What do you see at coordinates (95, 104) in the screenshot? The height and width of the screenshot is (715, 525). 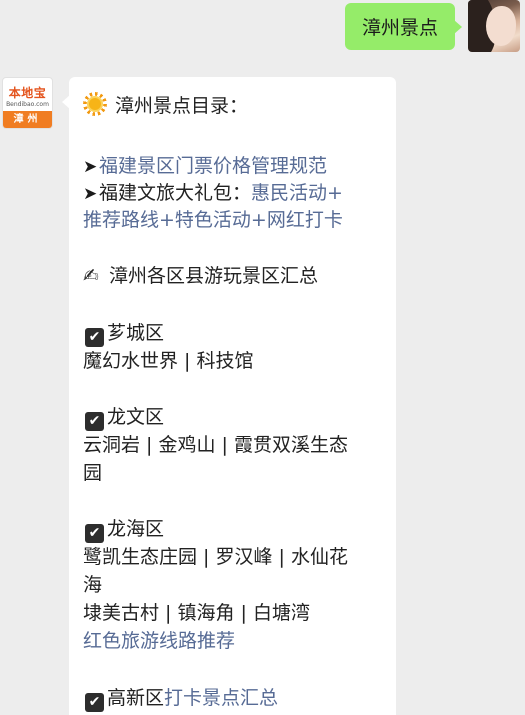 I see `sun-icon` at bounding box center [95, 104].